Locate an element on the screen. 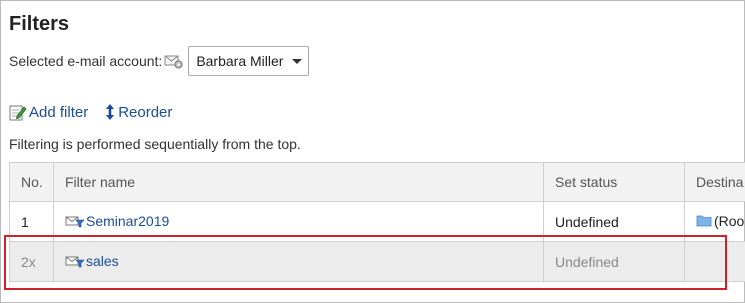 This screenshot has height=303, width=745. account-selector-row: Selected e-mail account: Barbara Miller is located at coordinates (159, 61).